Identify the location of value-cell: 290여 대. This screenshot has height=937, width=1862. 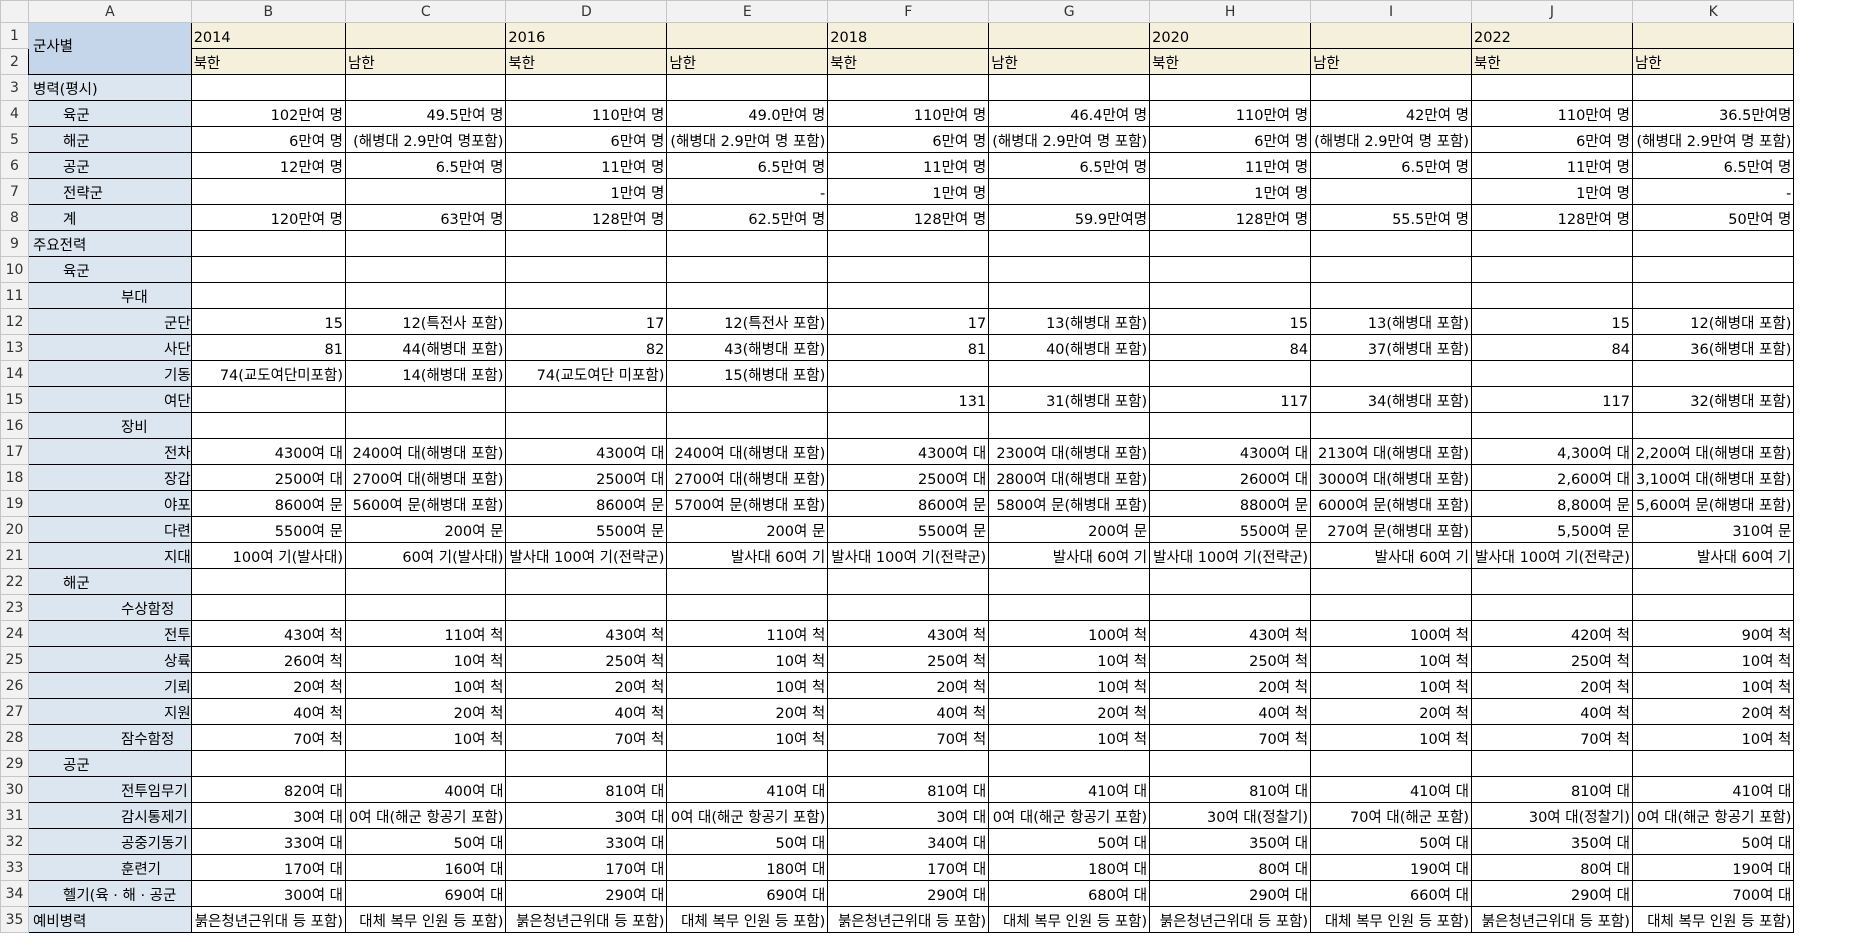
(908, 893).